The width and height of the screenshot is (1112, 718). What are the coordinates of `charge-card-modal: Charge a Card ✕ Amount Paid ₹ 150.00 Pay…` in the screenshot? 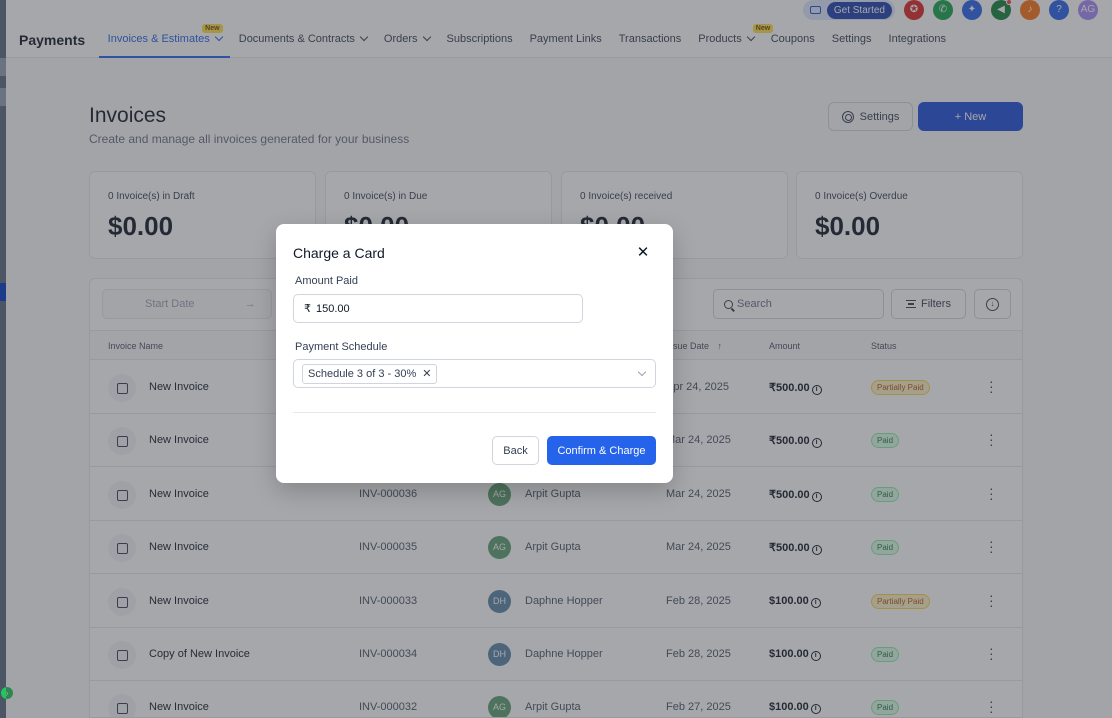 It's located at (474, 353).